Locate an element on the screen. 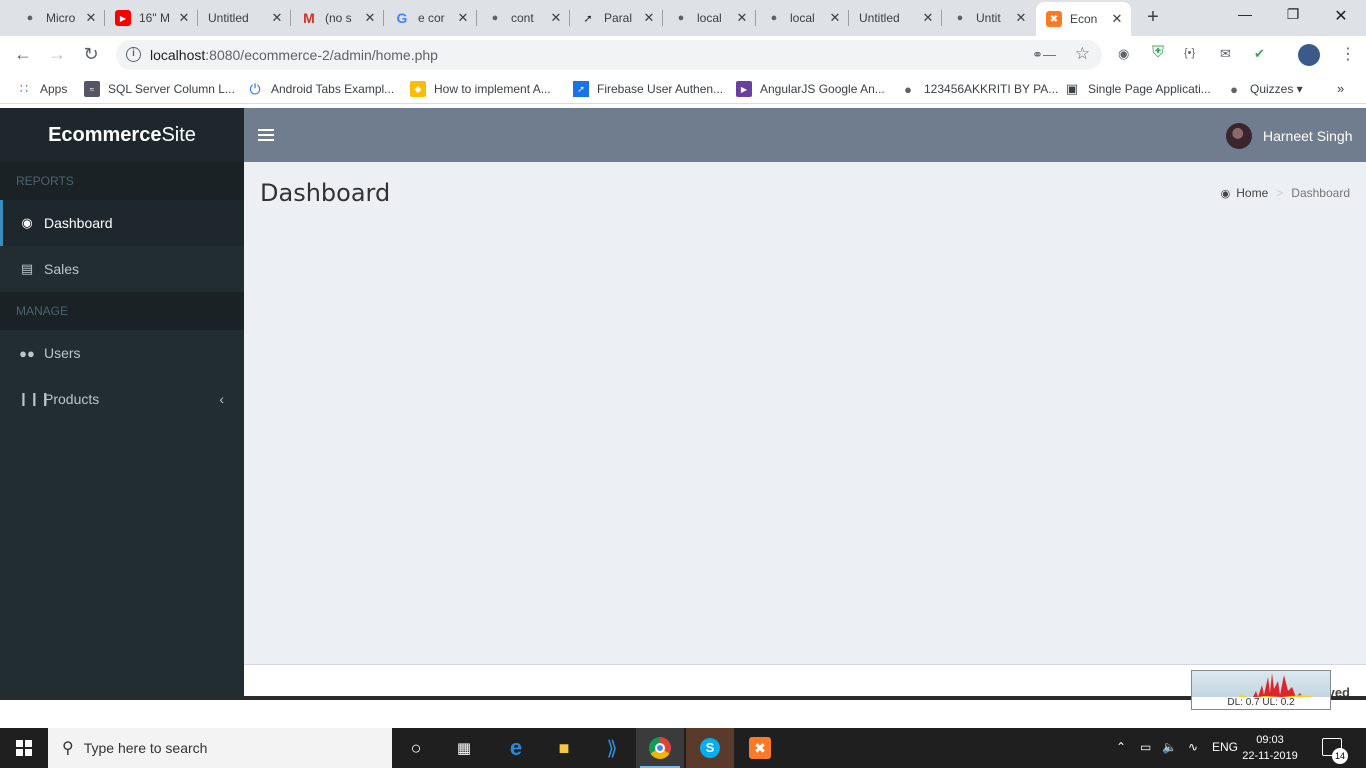  battery-icon: ▭ is located at coordinates (1145, 747).